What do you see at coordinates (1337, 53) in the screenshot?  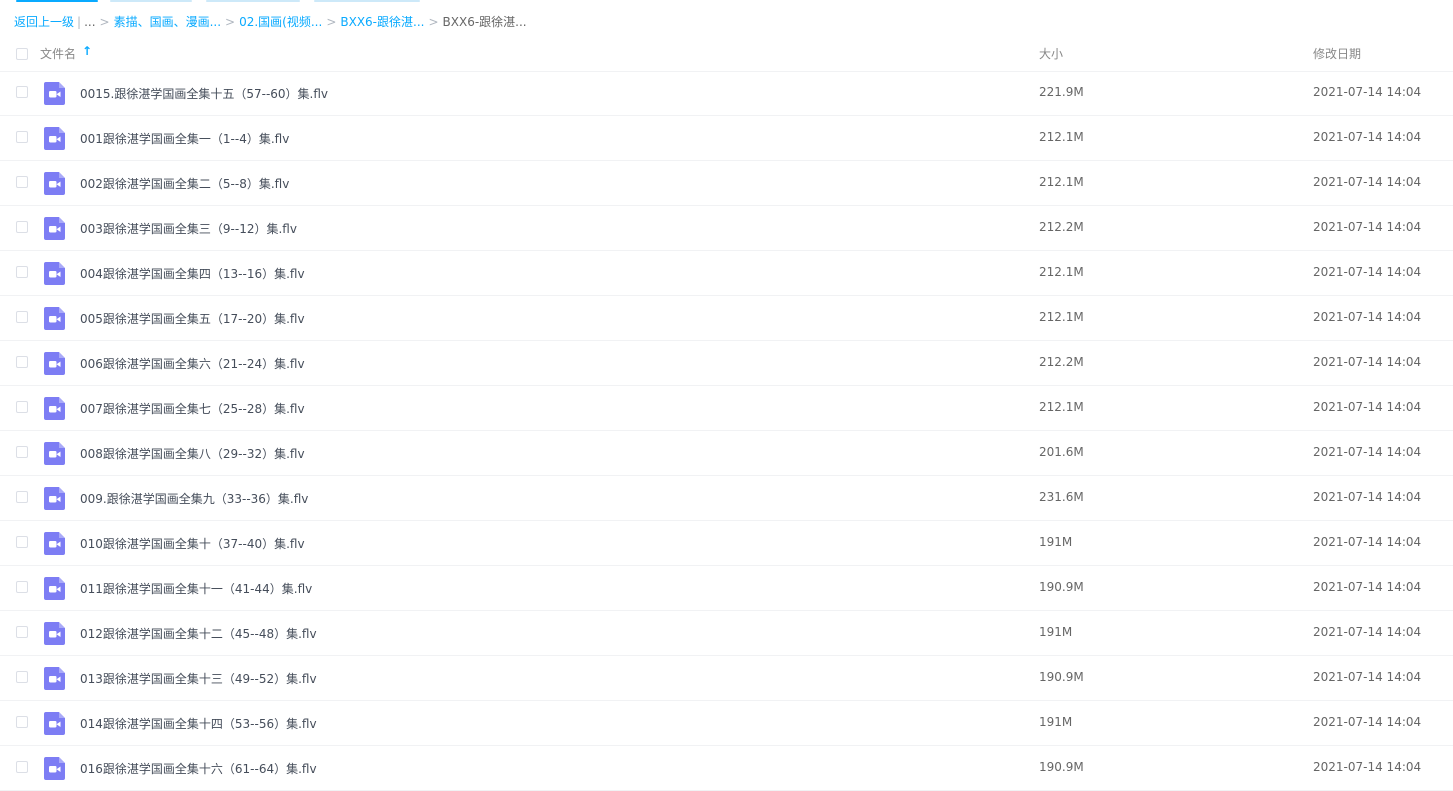 I see `column-header-date: 修改日期` at bounding box center [1337, 53].